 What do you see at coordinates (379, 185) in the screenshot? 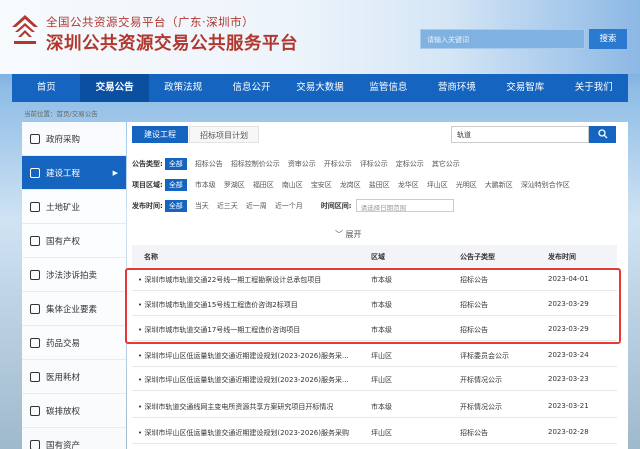
I see `filter-option: 盐田区` at bounding box center [379, 185].